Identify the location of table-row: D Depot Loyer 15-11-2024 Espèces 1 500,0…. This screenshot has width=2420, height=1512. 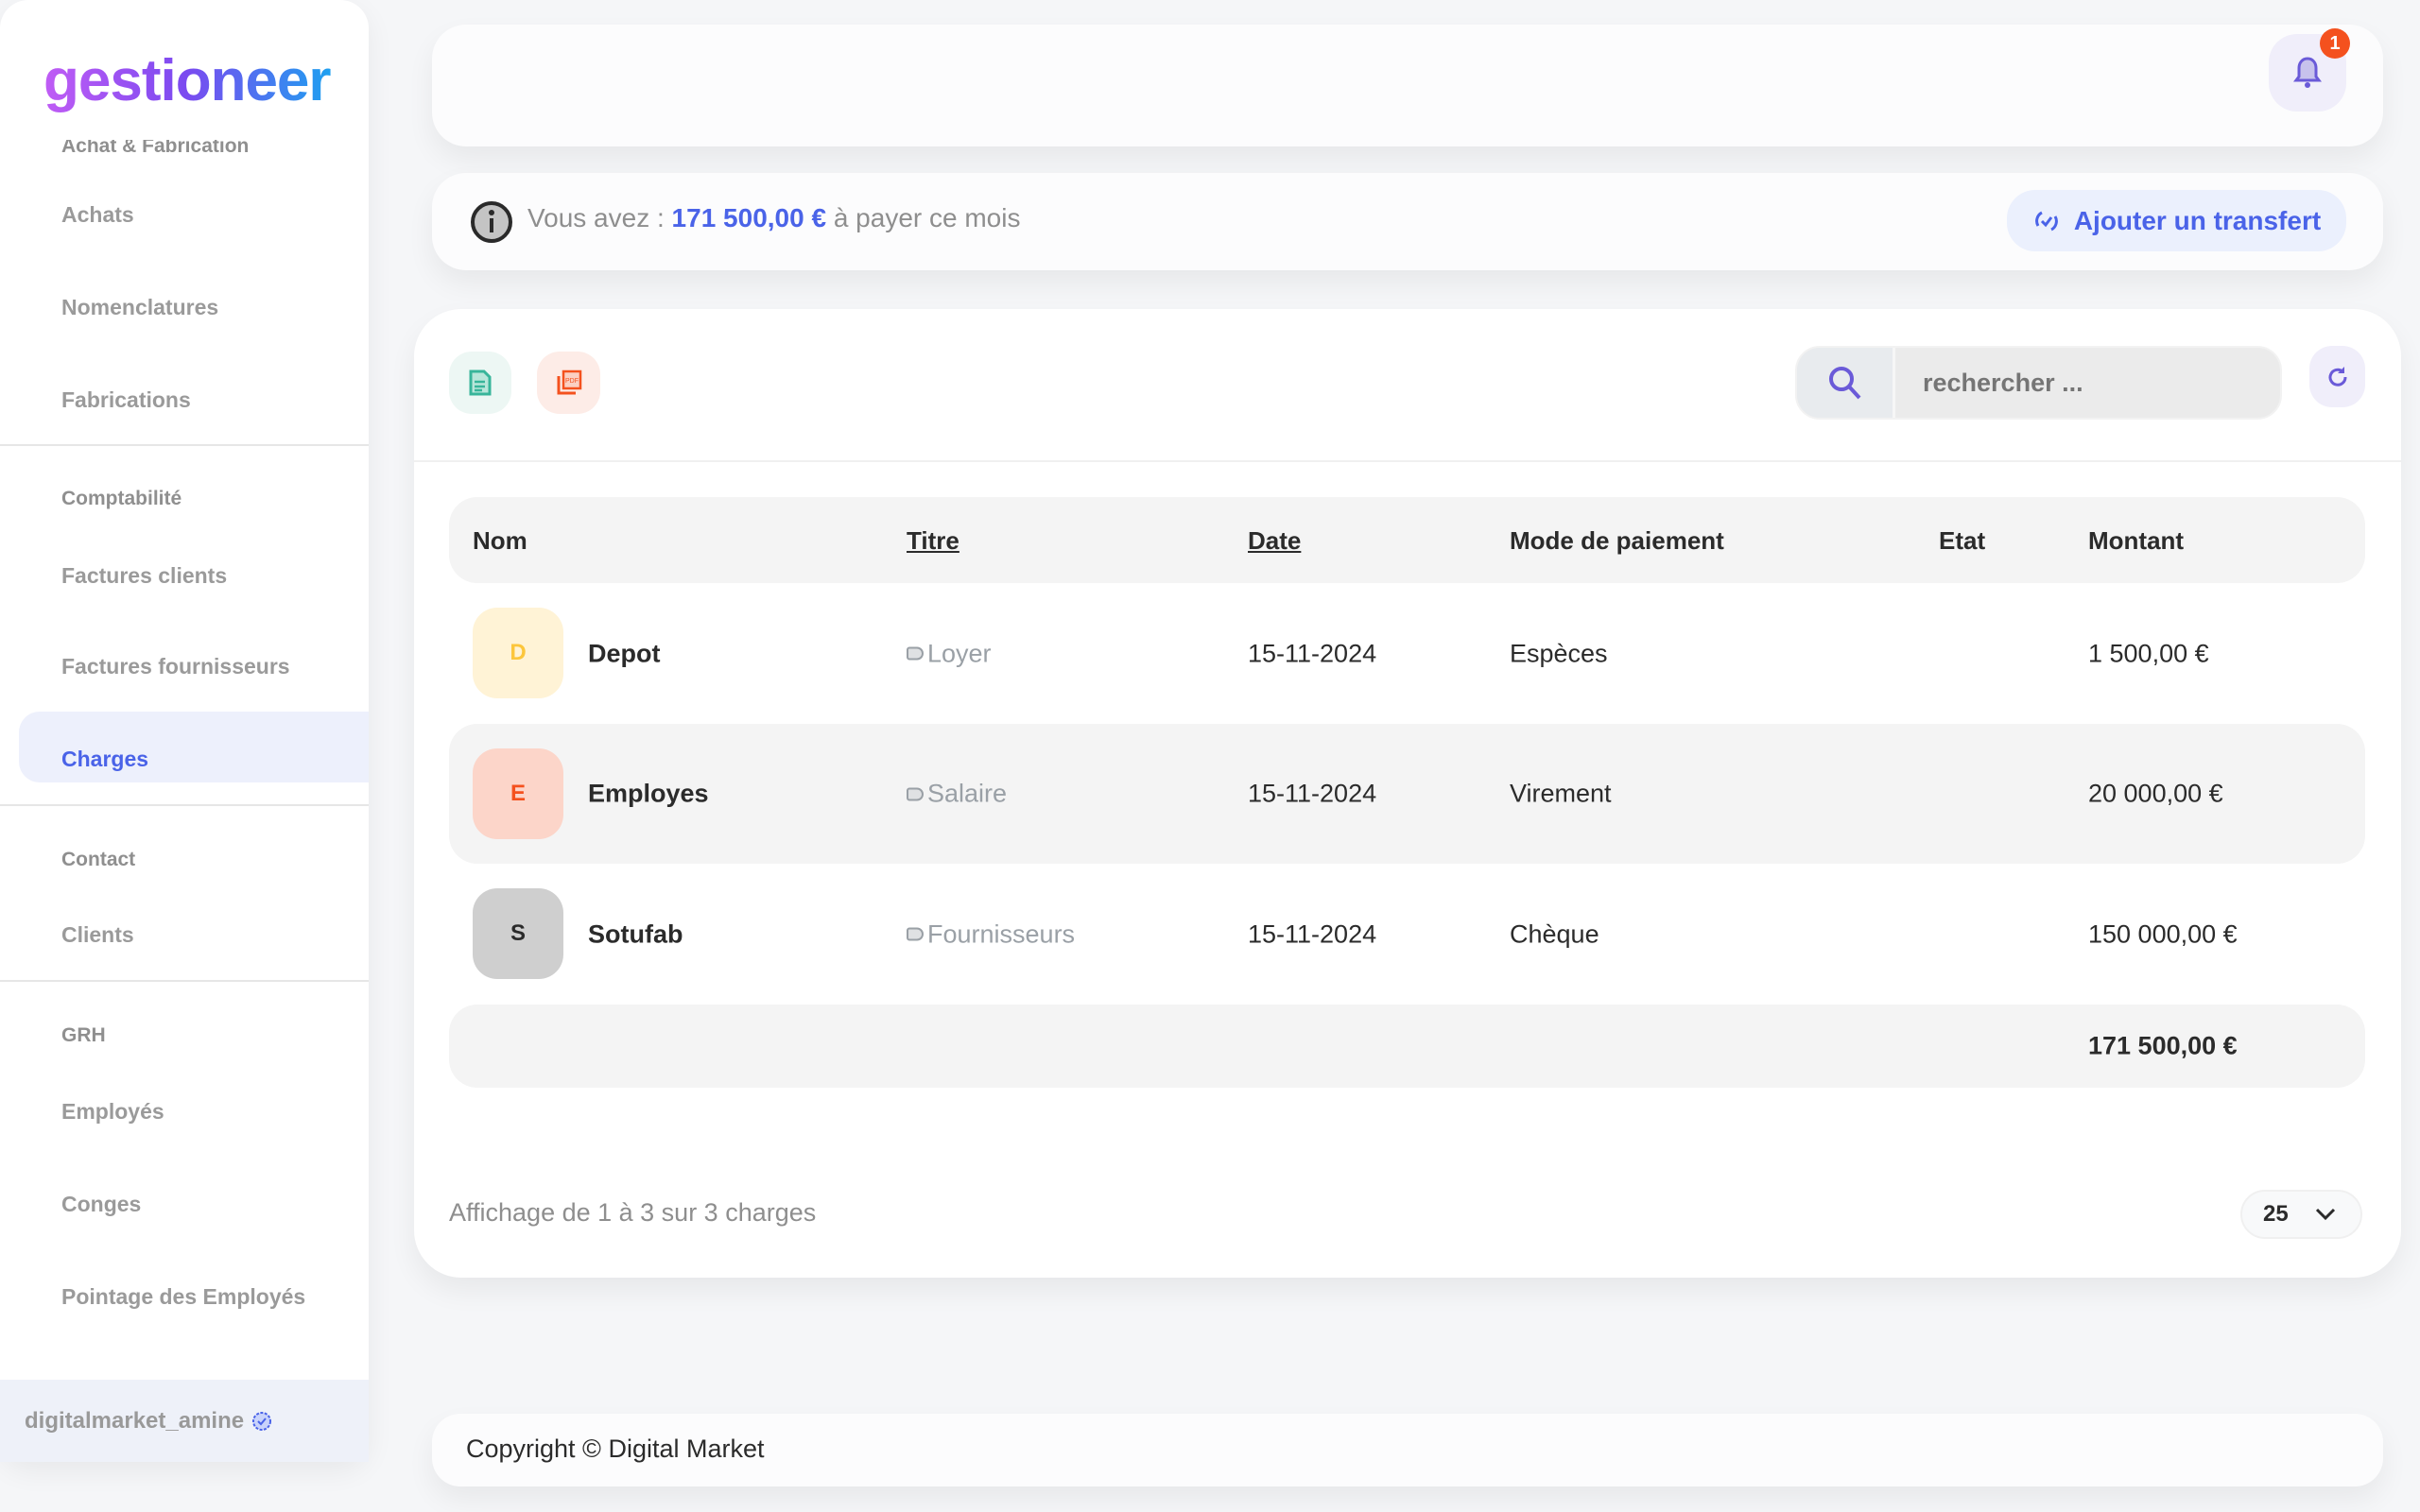
(1407, 653).